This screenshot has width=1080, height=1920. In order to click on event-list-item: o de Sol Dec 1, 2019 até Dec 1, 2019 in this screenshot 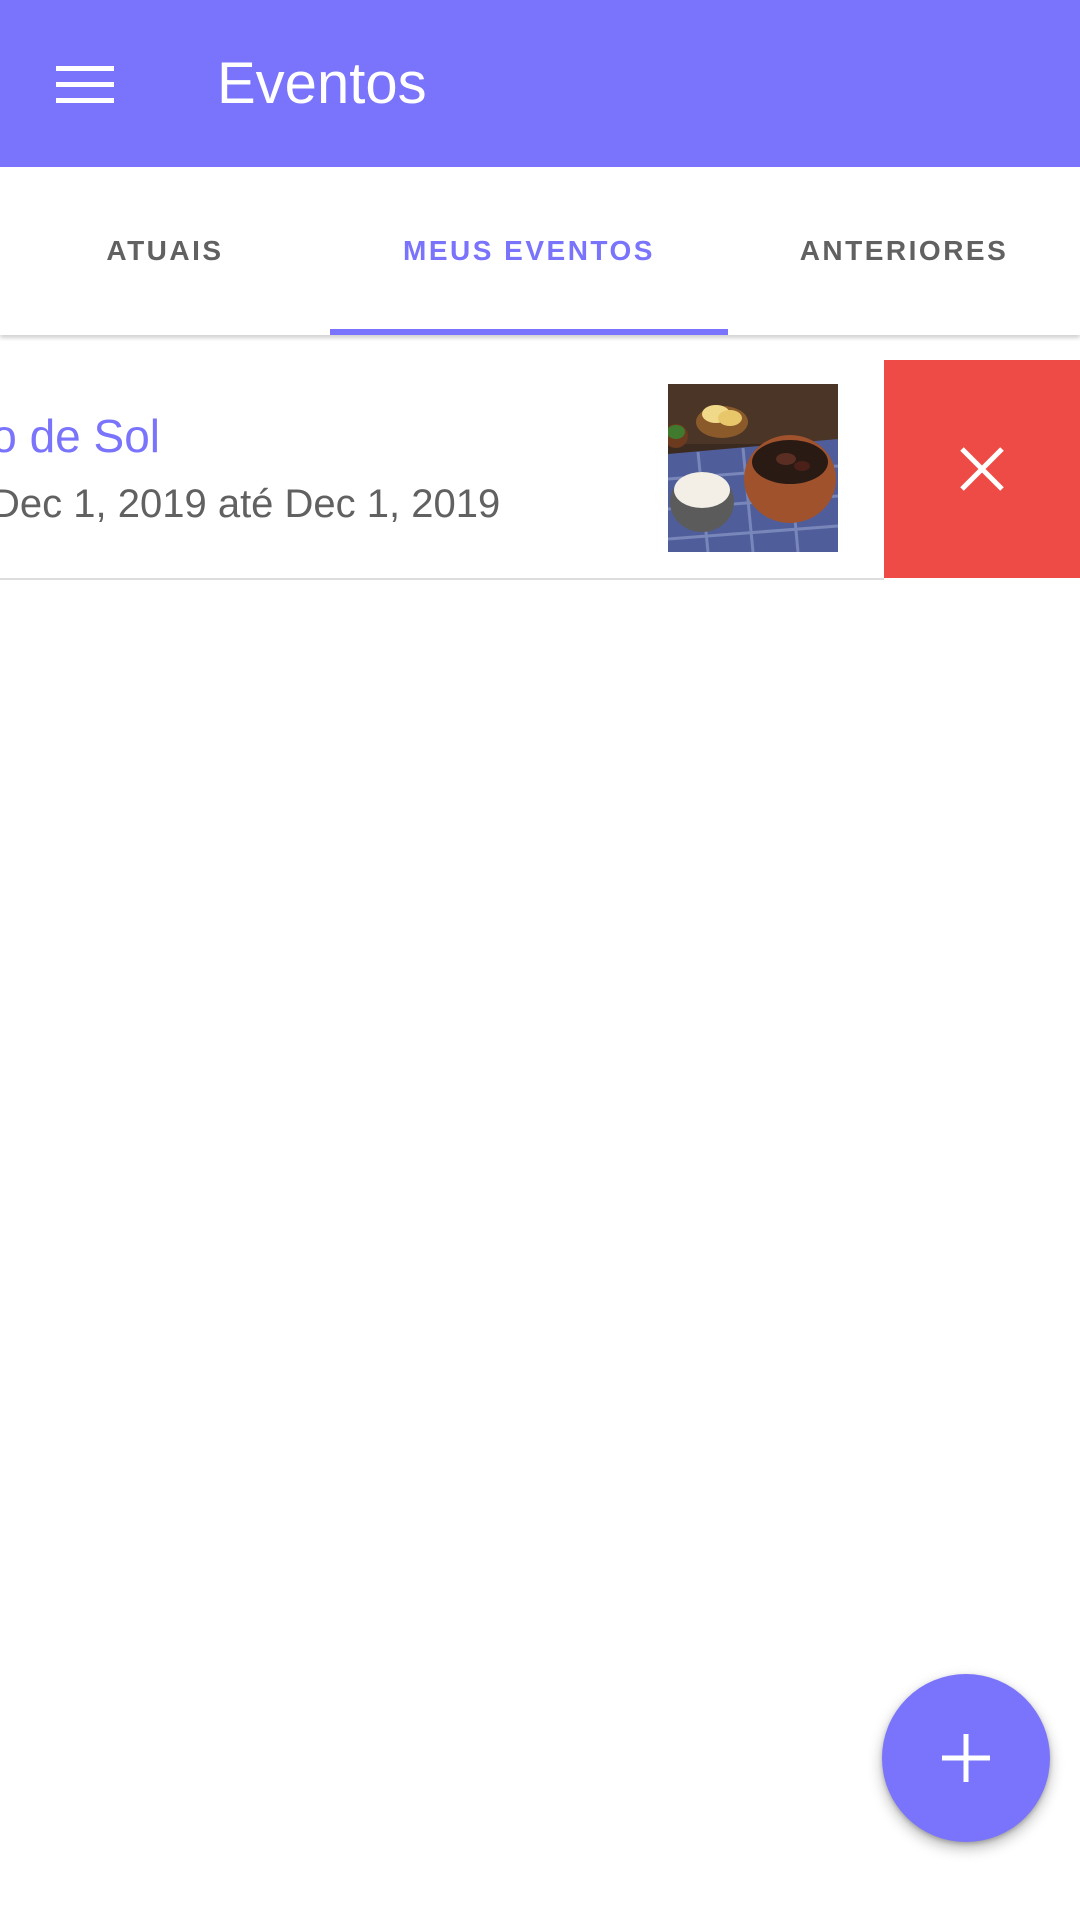, I will do `click(442, 470)`.